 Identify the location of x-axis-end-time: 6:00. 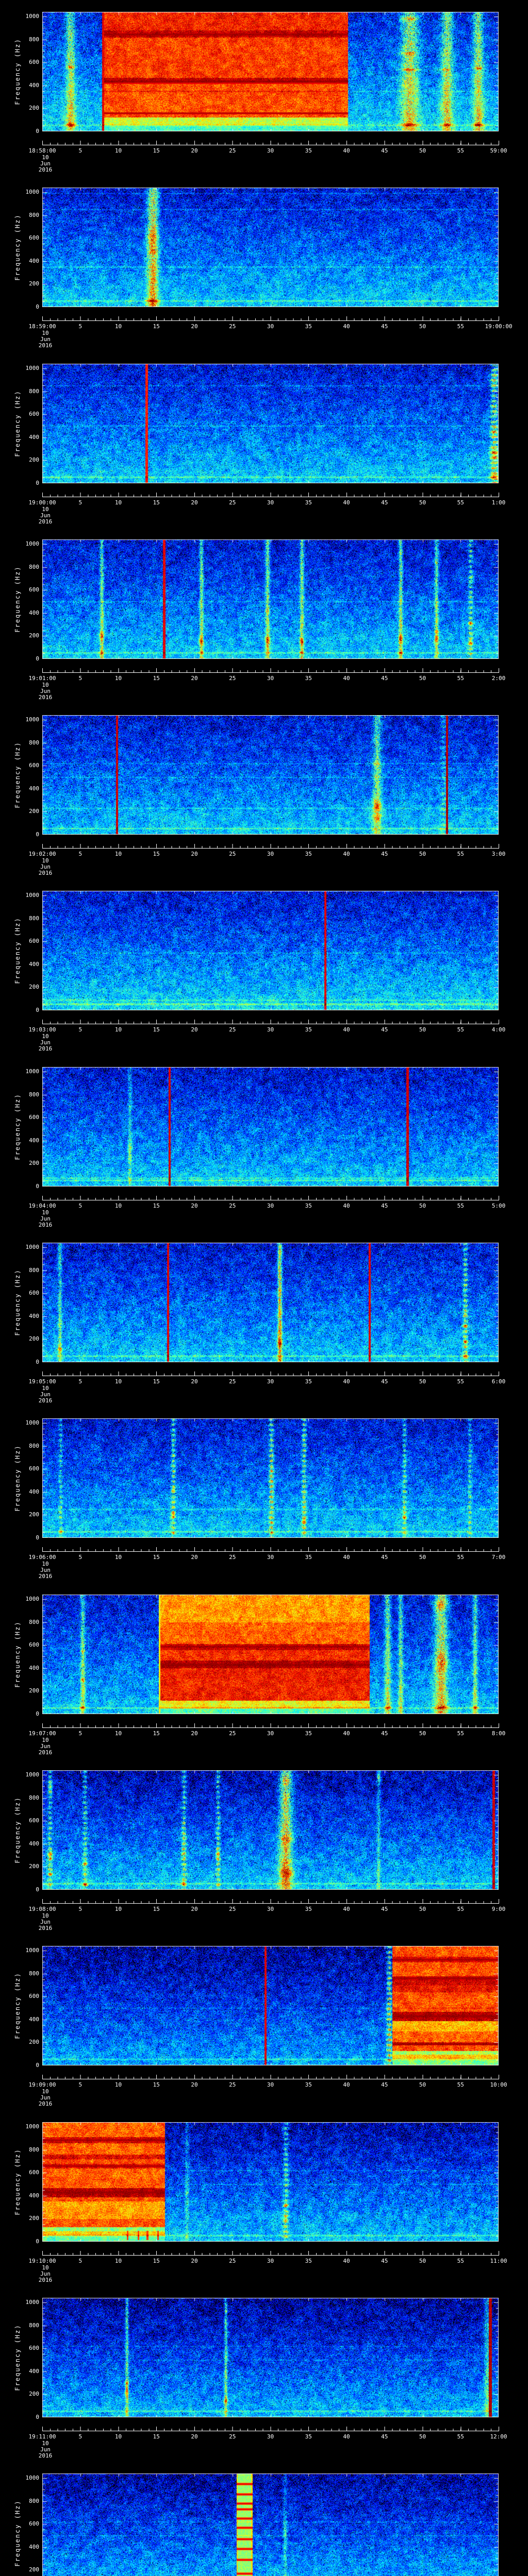
(499, 1381).